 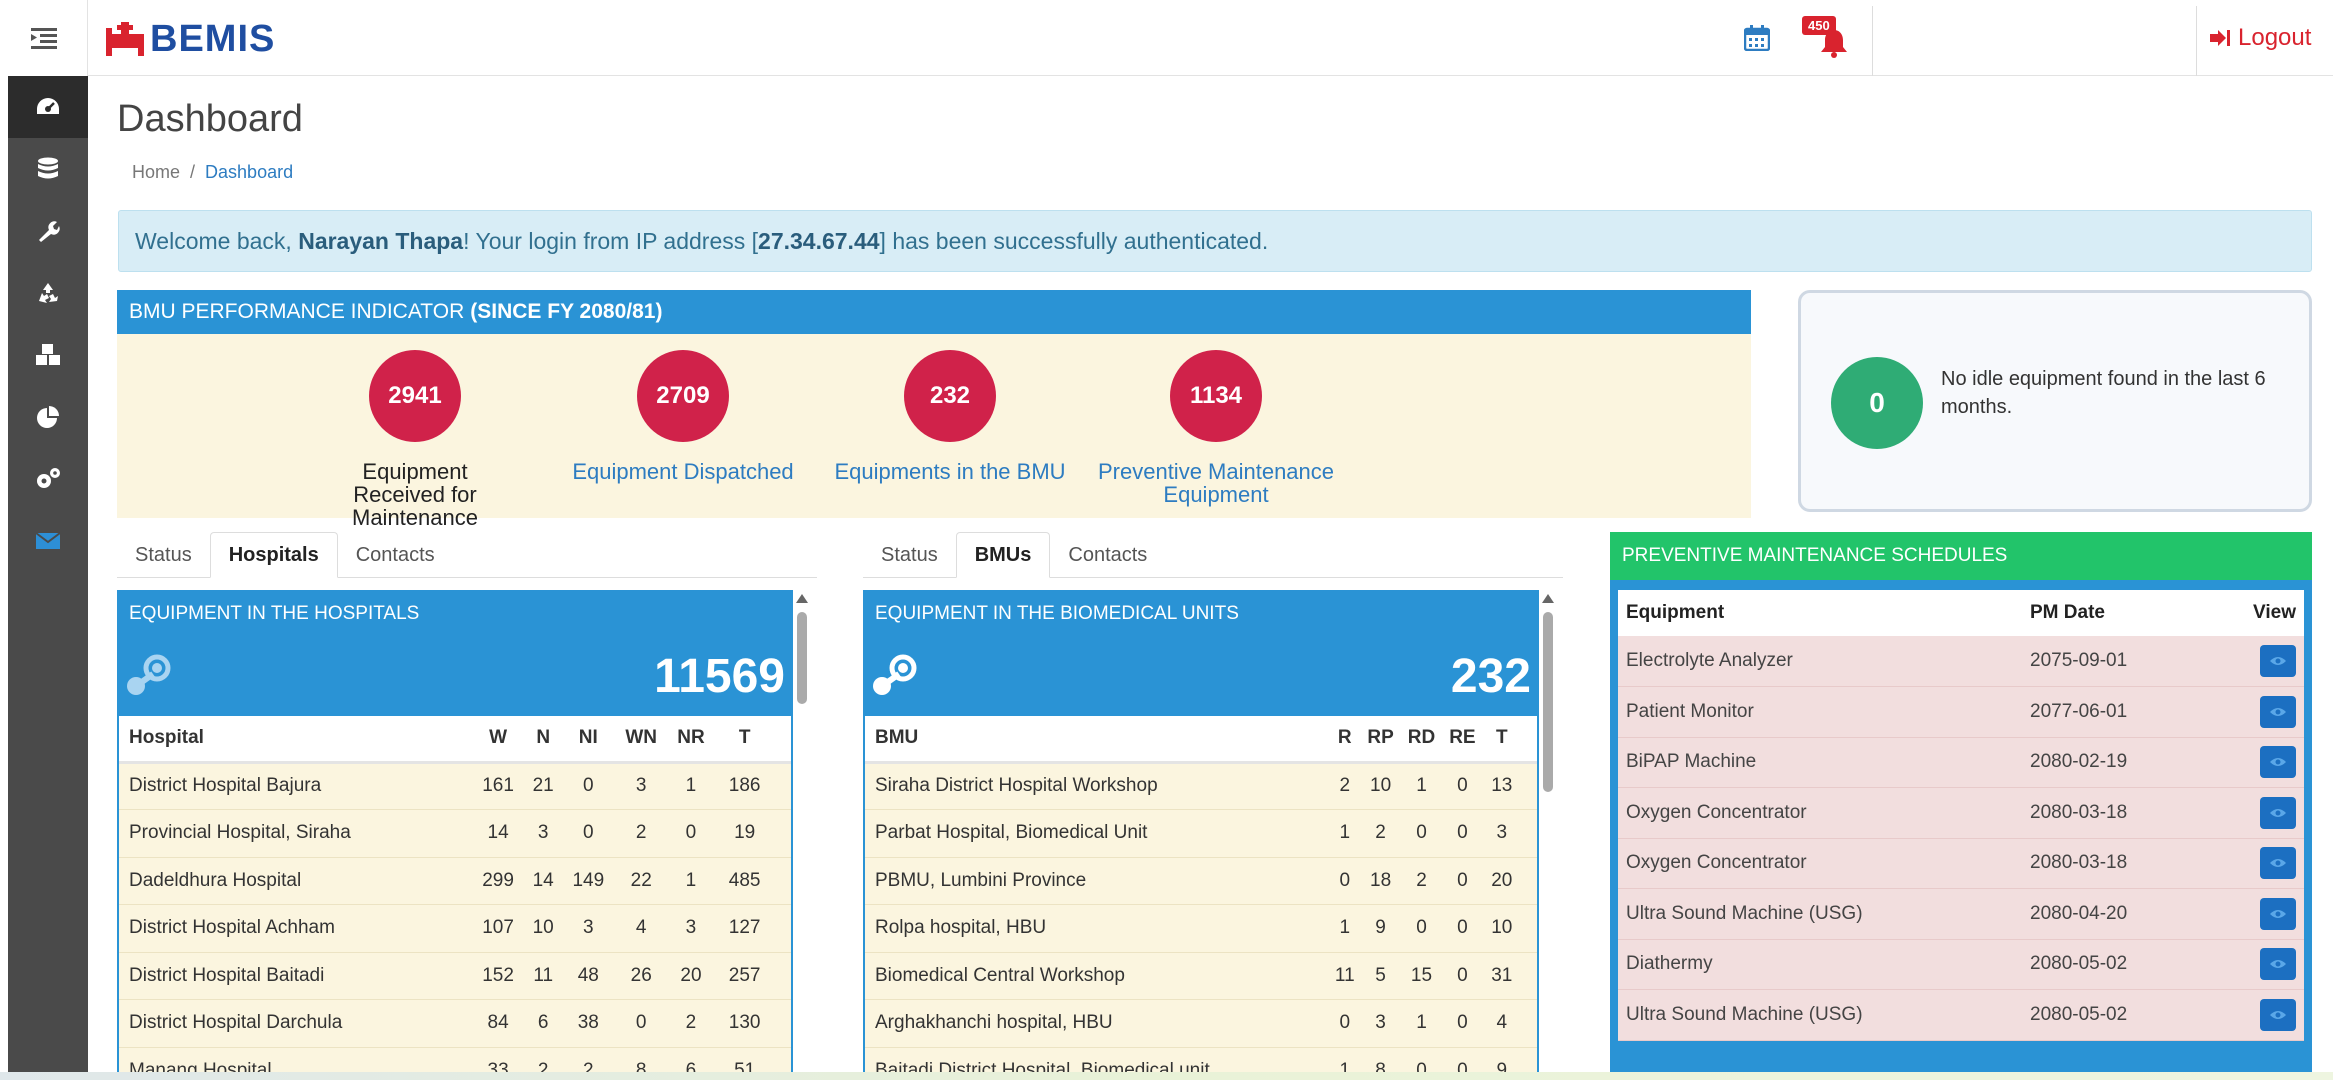 What do you see at coordinates (455, 1023) in the screenshot?
I see `table-row: District Hospital Darchula 84 6 38 0 2 130` at bounding box center [455, 1023].